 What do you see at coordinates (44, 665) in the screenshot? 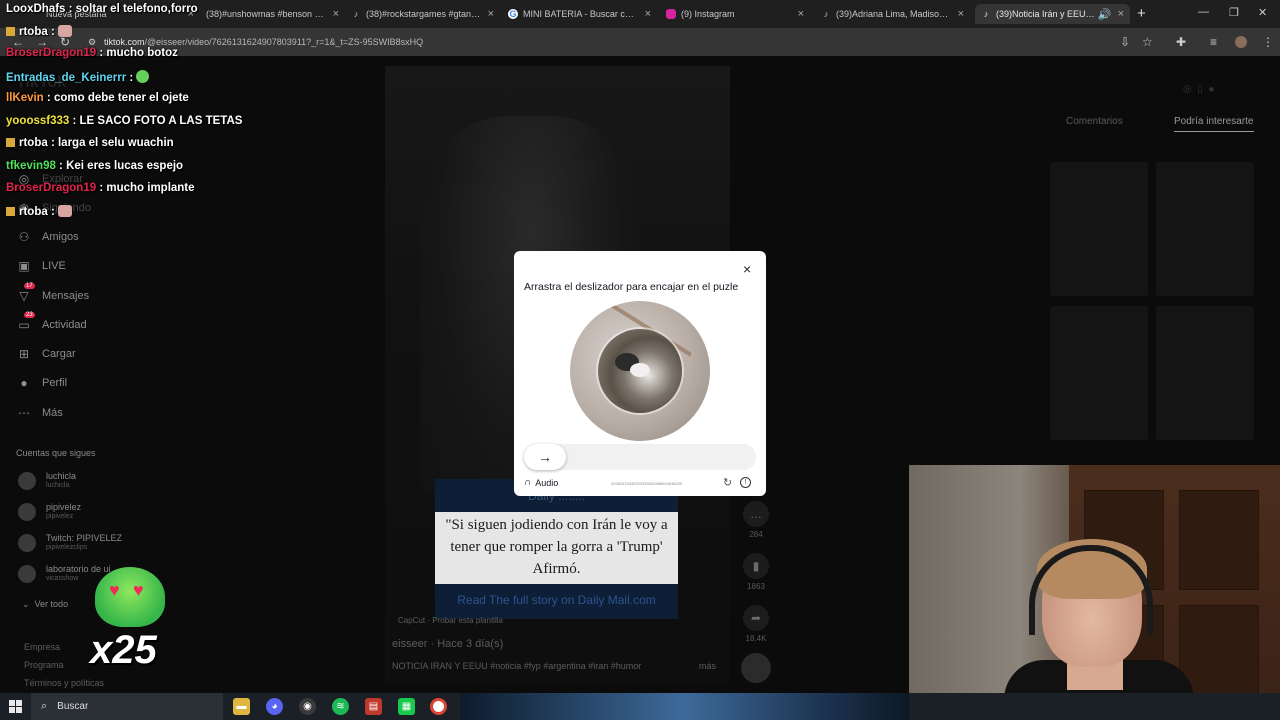
I see `footer-link-program: Programa` at bounding box center [44, 665].